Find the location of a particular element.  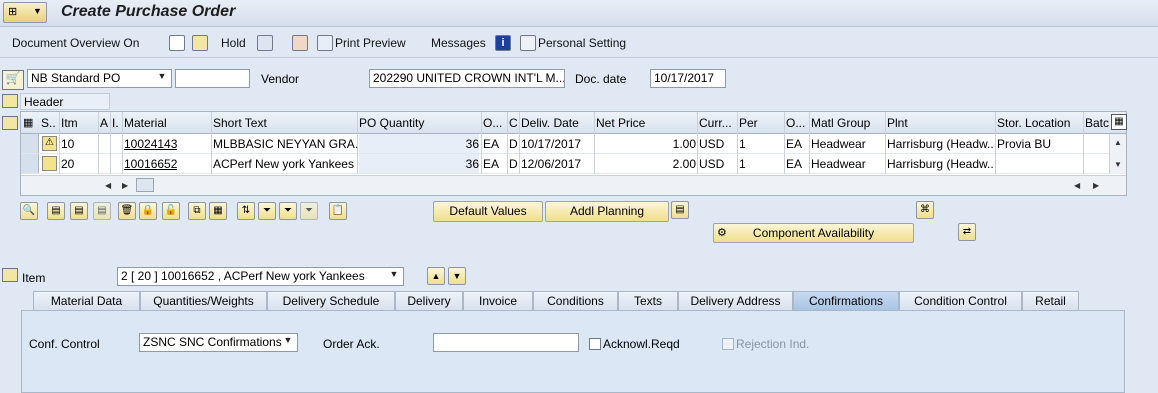

acknowl-reqd-checkbox is located at coordinates (595, 344).